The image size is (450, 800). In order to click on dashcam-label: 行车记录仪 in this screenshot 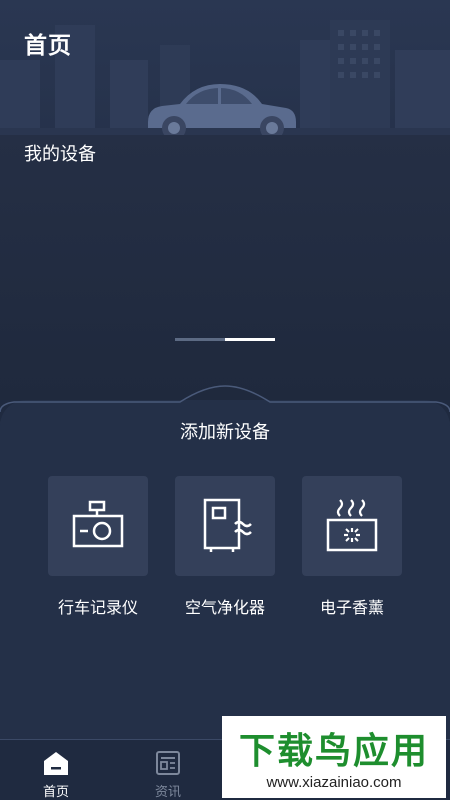, I will do `click(98, 606)`.